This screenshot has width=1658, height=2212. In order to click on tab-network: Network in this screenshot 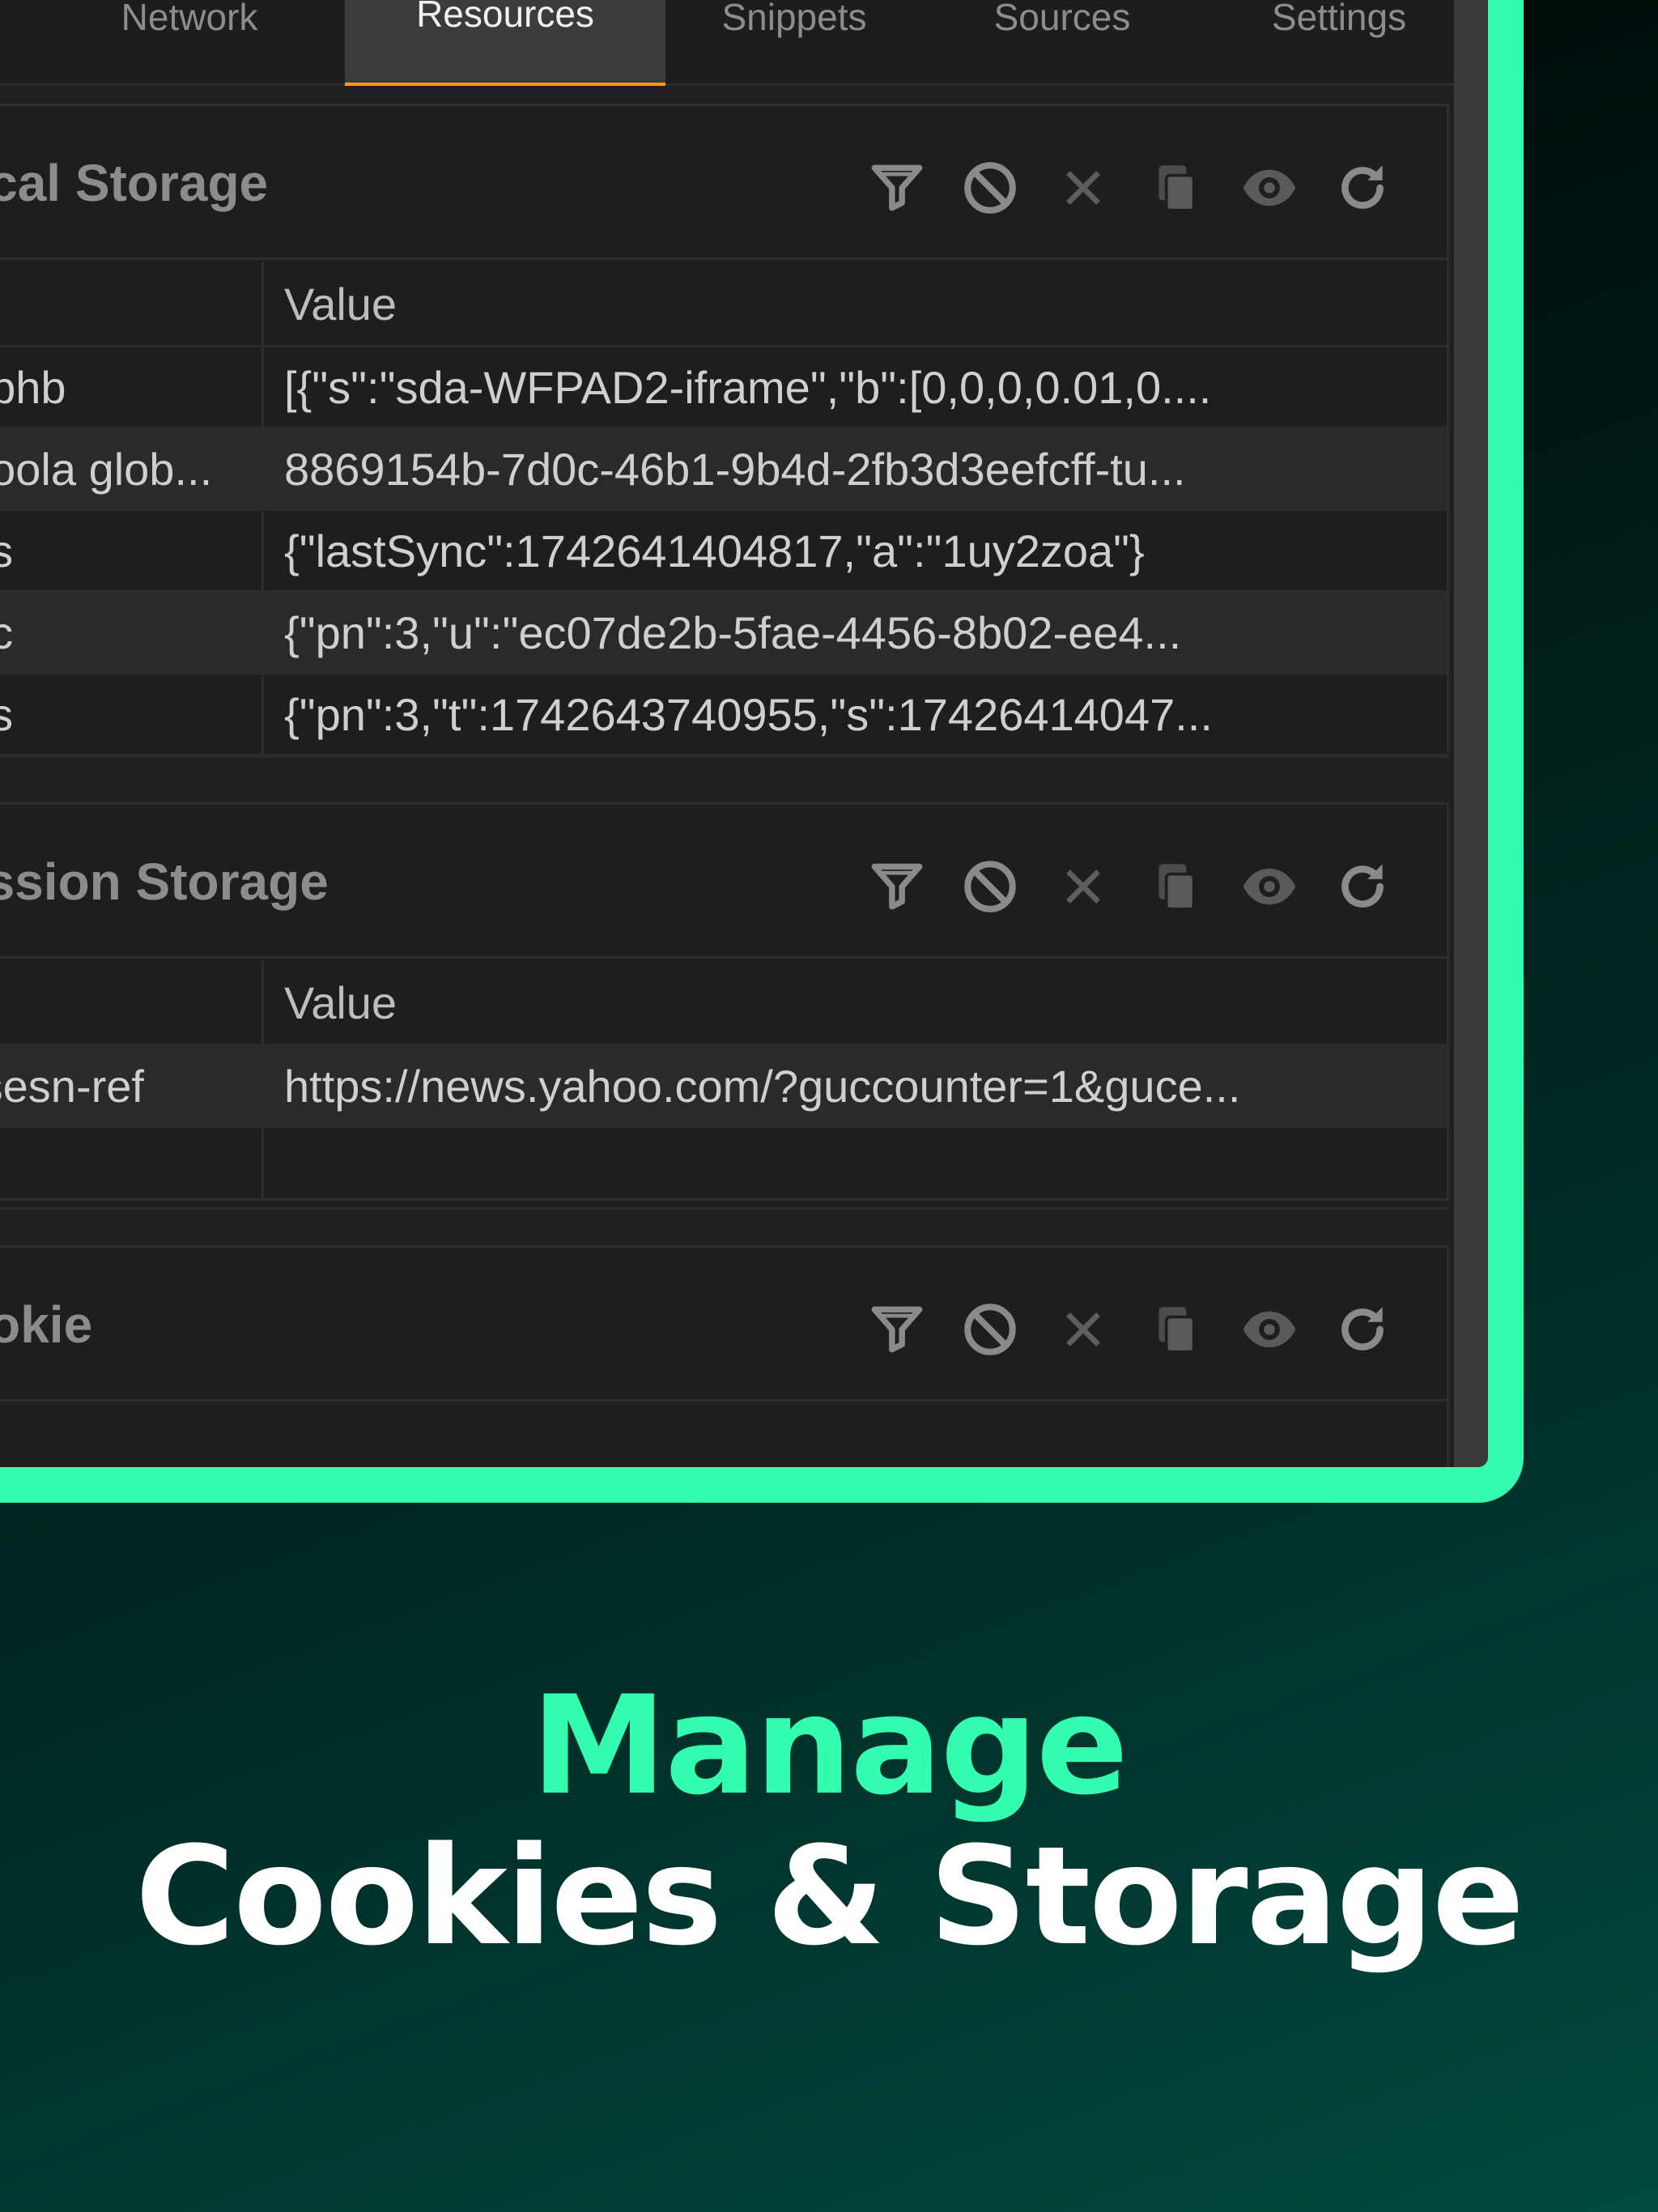, I will do `click(189, 43)`.